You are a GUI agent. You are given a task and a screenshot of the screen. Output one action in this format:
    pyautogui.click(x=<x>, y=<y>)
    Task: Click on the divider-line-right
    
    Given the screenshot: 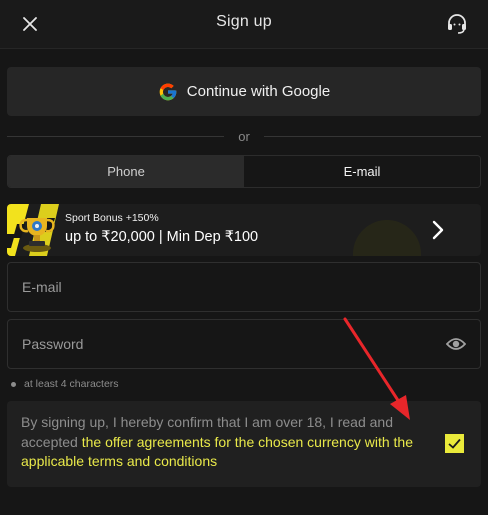 What is the action you would take?
    pyautogui.click(x=372, y=136)
    